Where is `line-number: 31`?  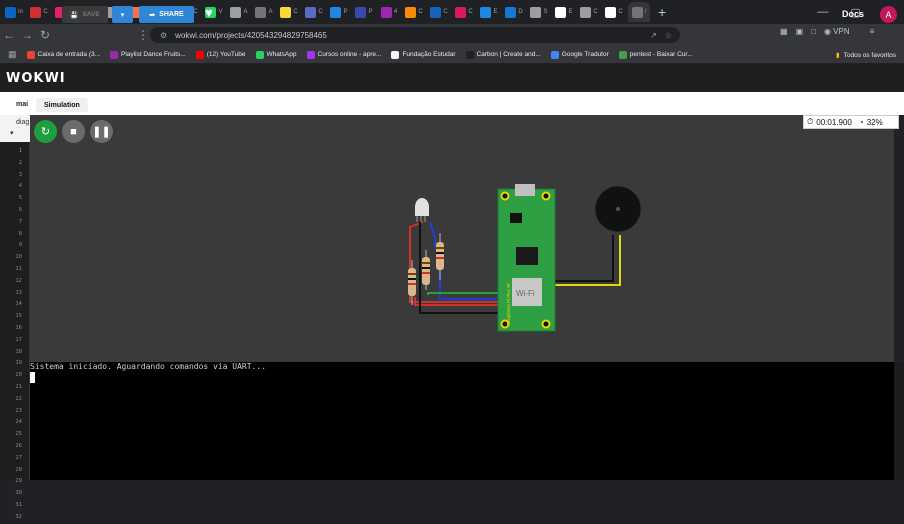
line-number: 31 is located at coordinates (18, 504).